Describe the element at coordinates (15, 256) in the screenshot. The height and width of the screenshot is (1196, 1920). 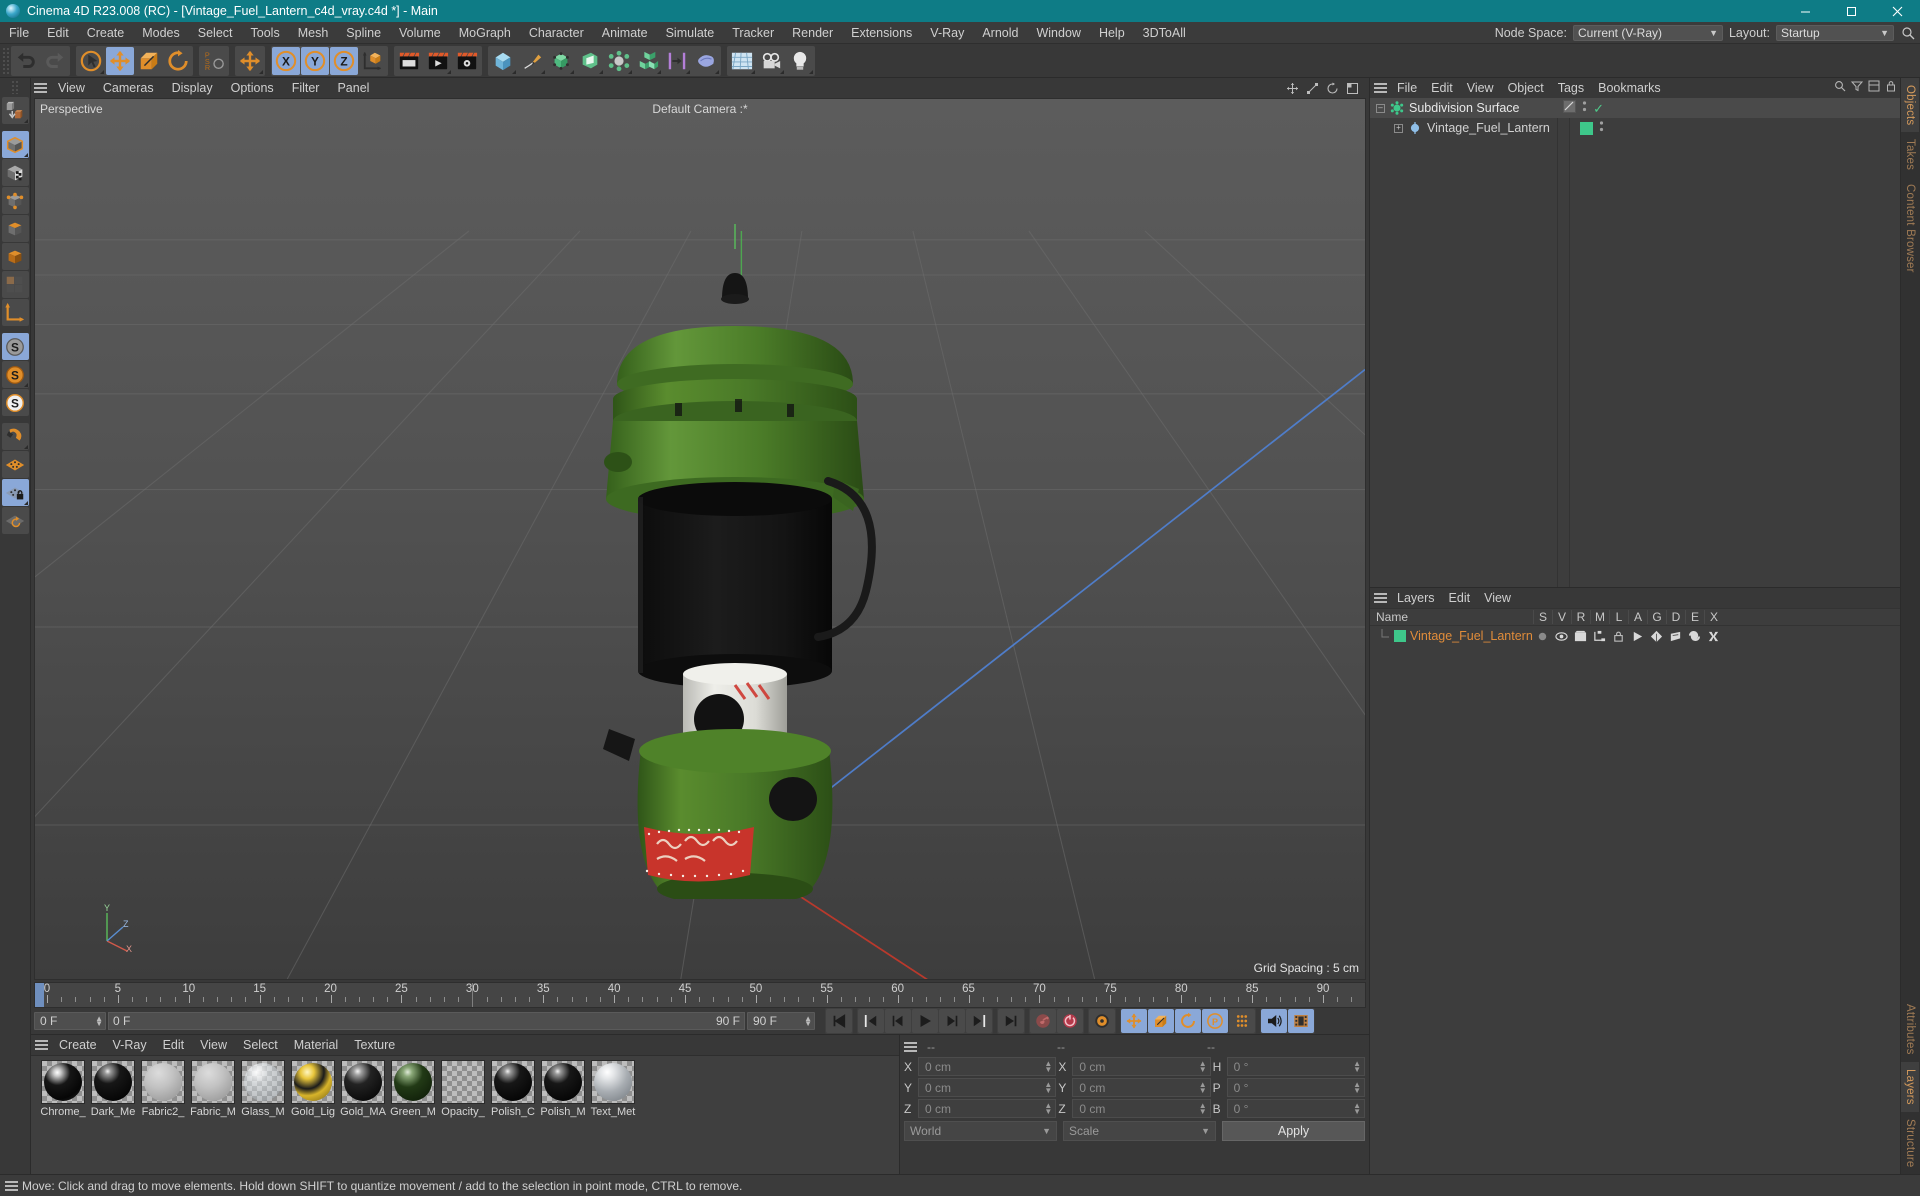
I see `polygon-mode-button` at that location.